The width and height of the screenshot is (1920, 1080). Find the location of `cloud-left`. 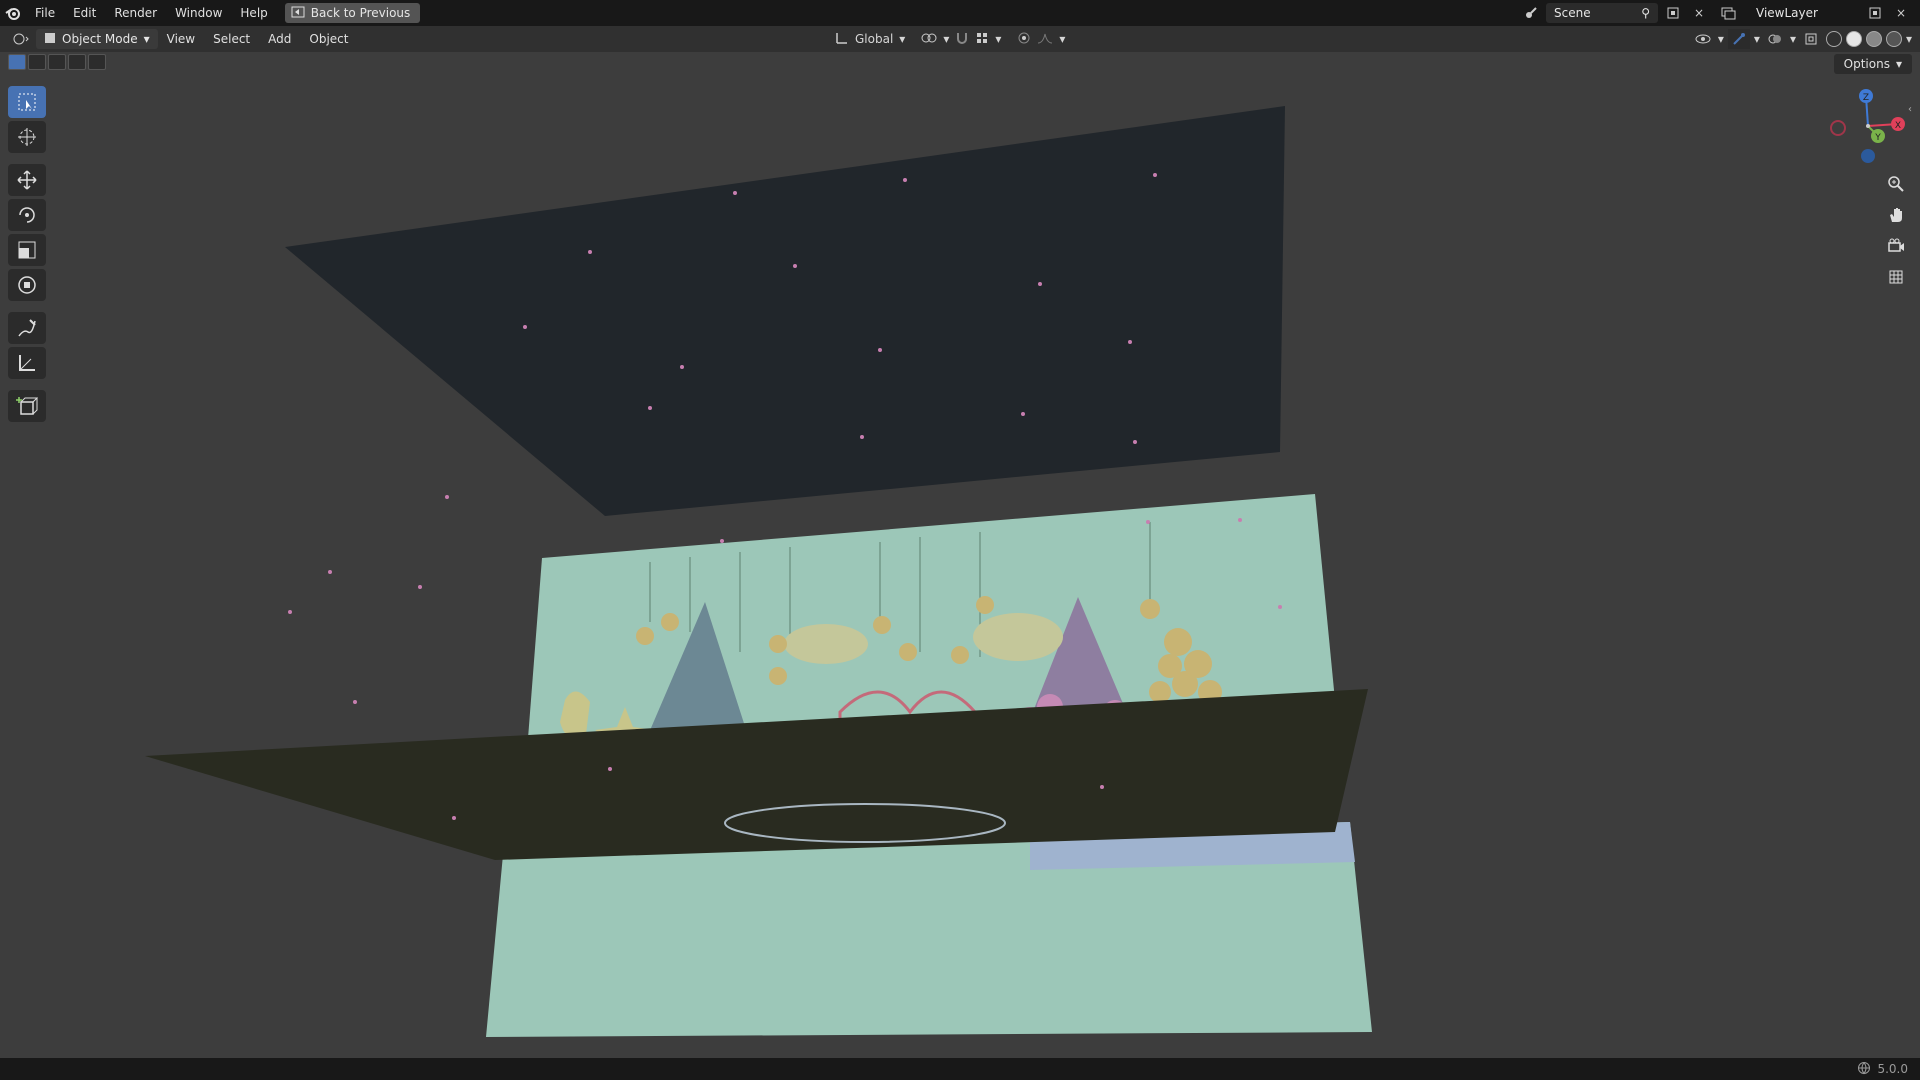

cloud-left is located at coordinates (826, 644).